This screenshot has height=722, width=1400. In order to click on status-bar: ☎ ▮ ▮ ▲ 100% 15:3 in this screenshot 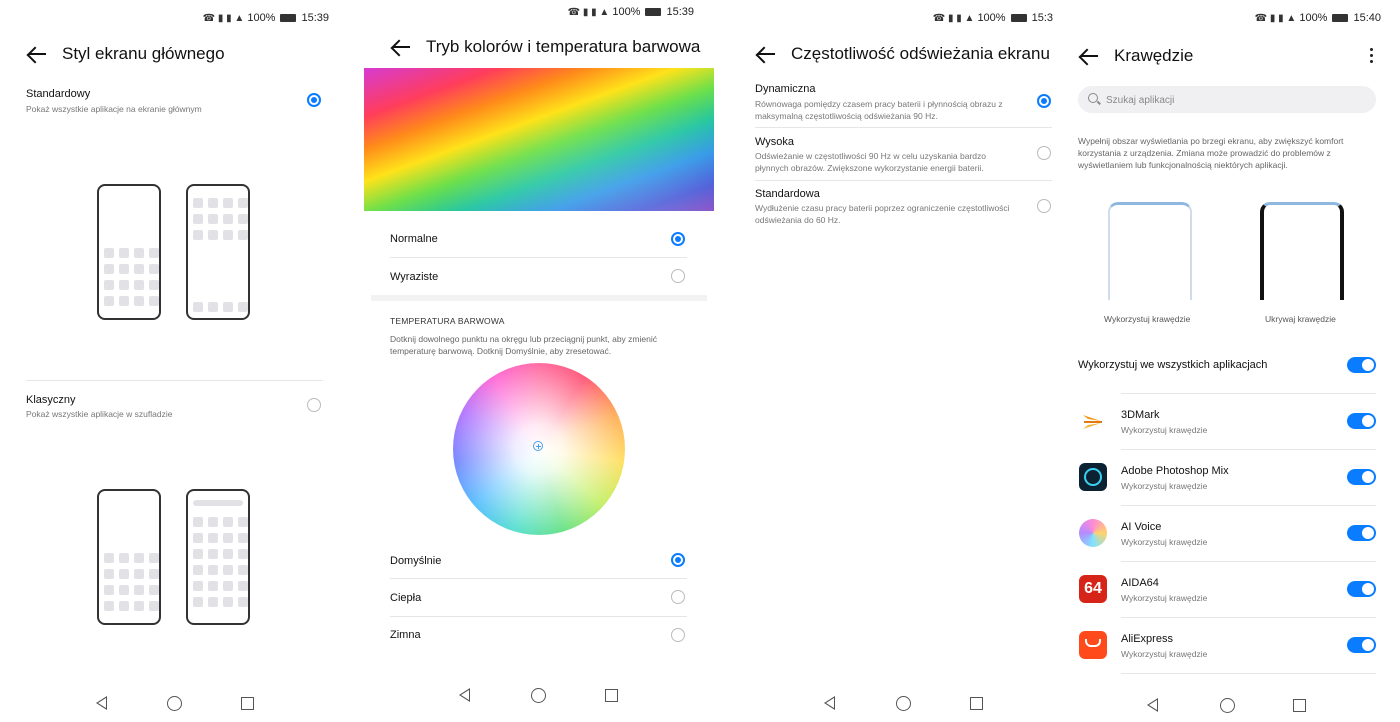, I will do `click(993, 18)`.